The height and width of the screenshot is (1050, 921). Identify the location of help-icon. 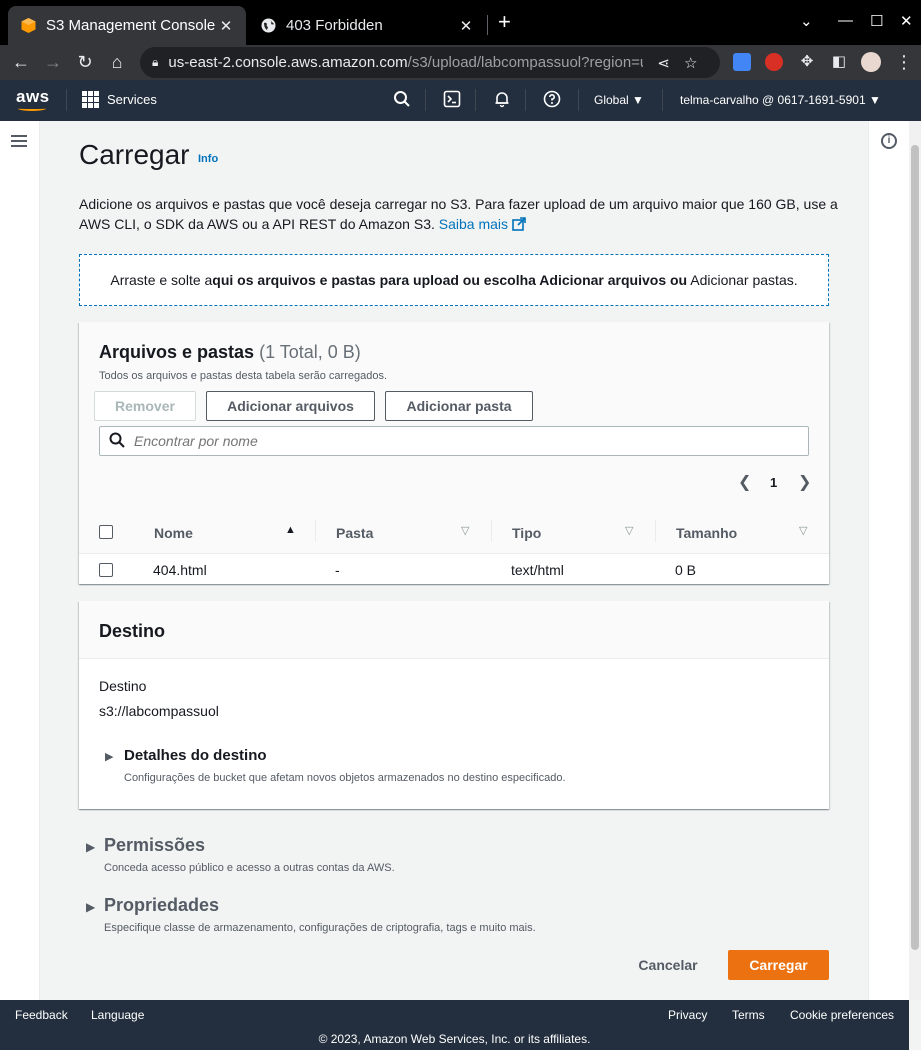
(552, 100).